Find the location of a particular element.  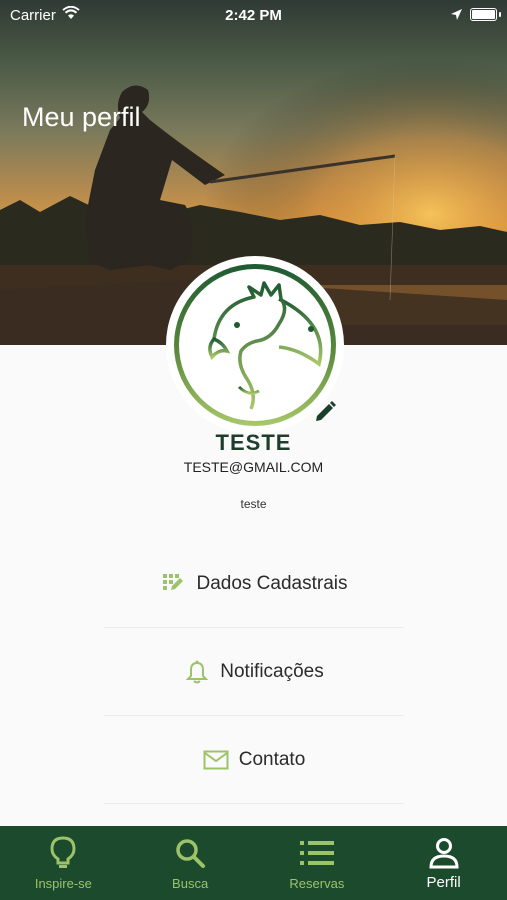

bird-fish-logo-icon is located at coordinates (265, 345).